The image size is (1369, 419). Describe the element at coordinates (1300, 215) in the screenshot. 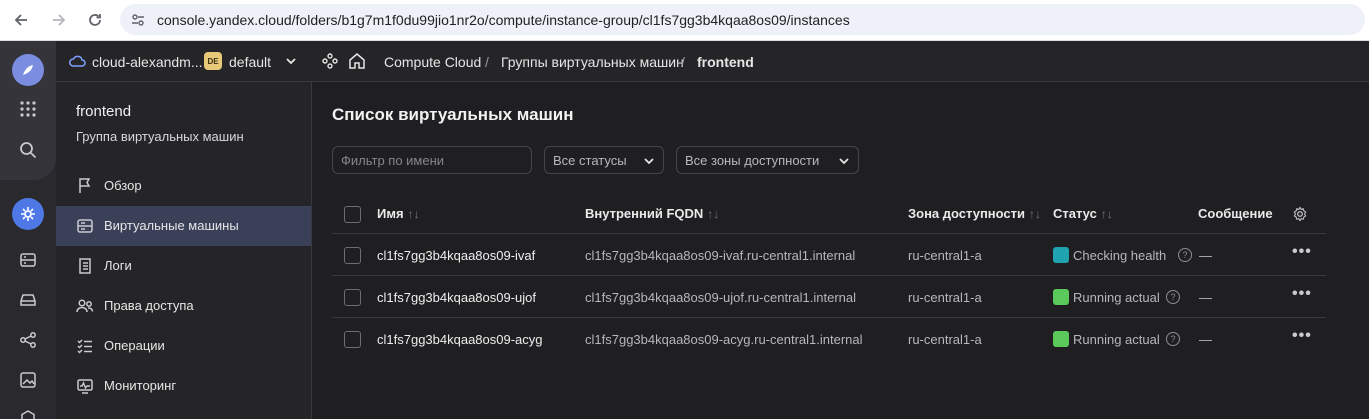

I see `table-settings-gear-icon` at that location.